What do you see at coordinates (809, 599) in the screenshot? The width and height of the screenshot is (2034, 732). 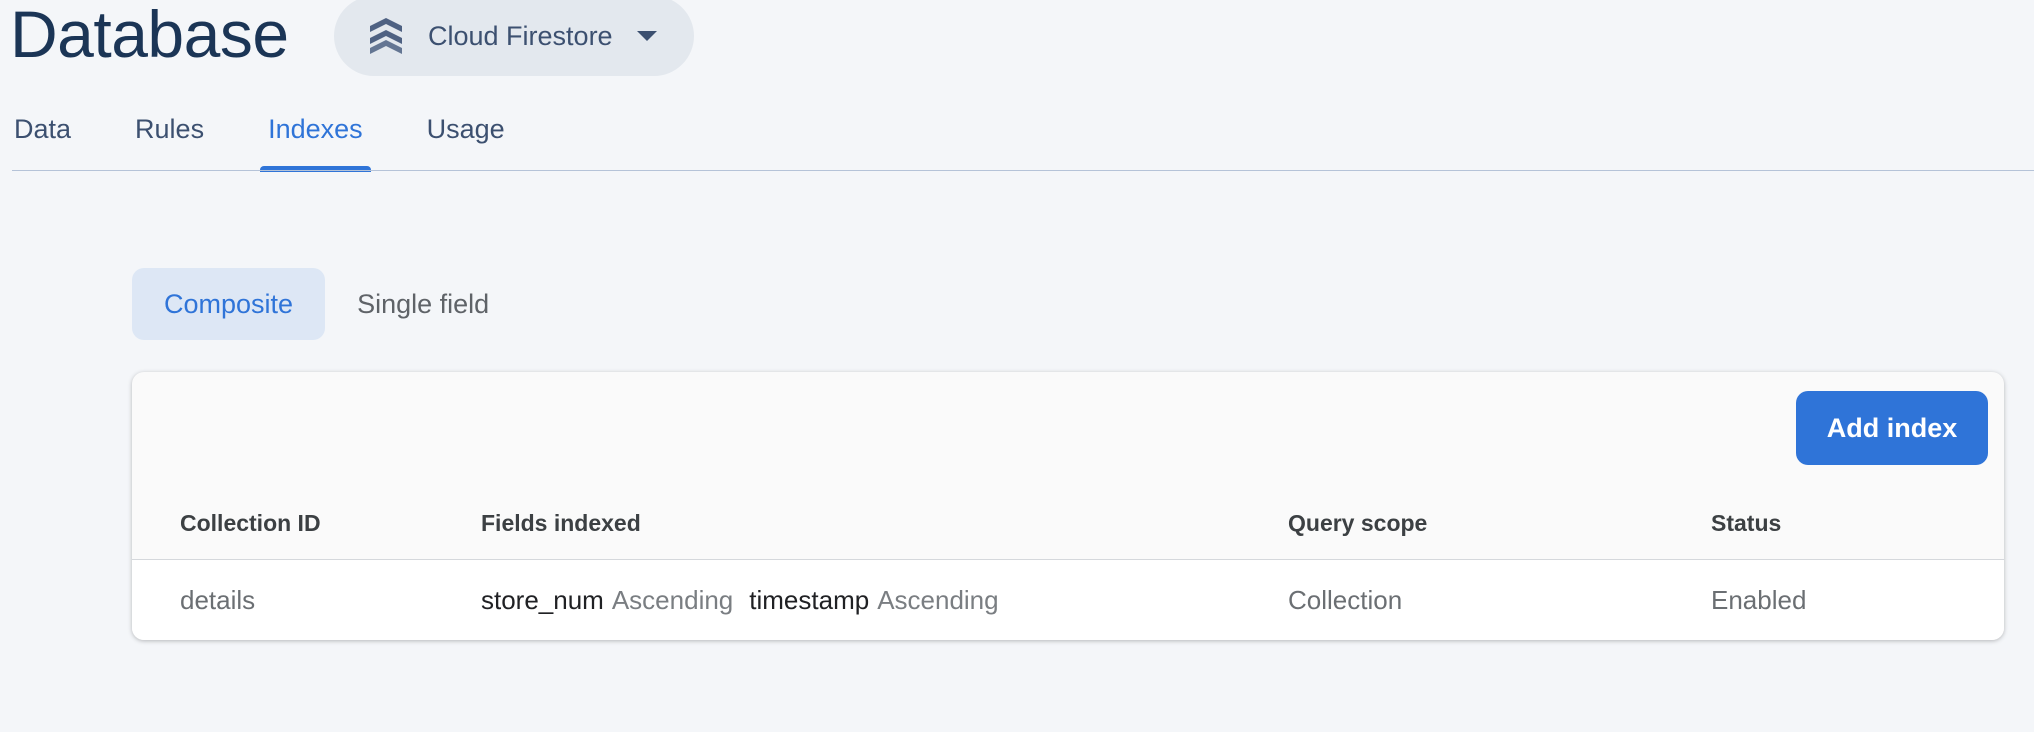 I see `field-name: timestamp` at bounding box center [809, 599].